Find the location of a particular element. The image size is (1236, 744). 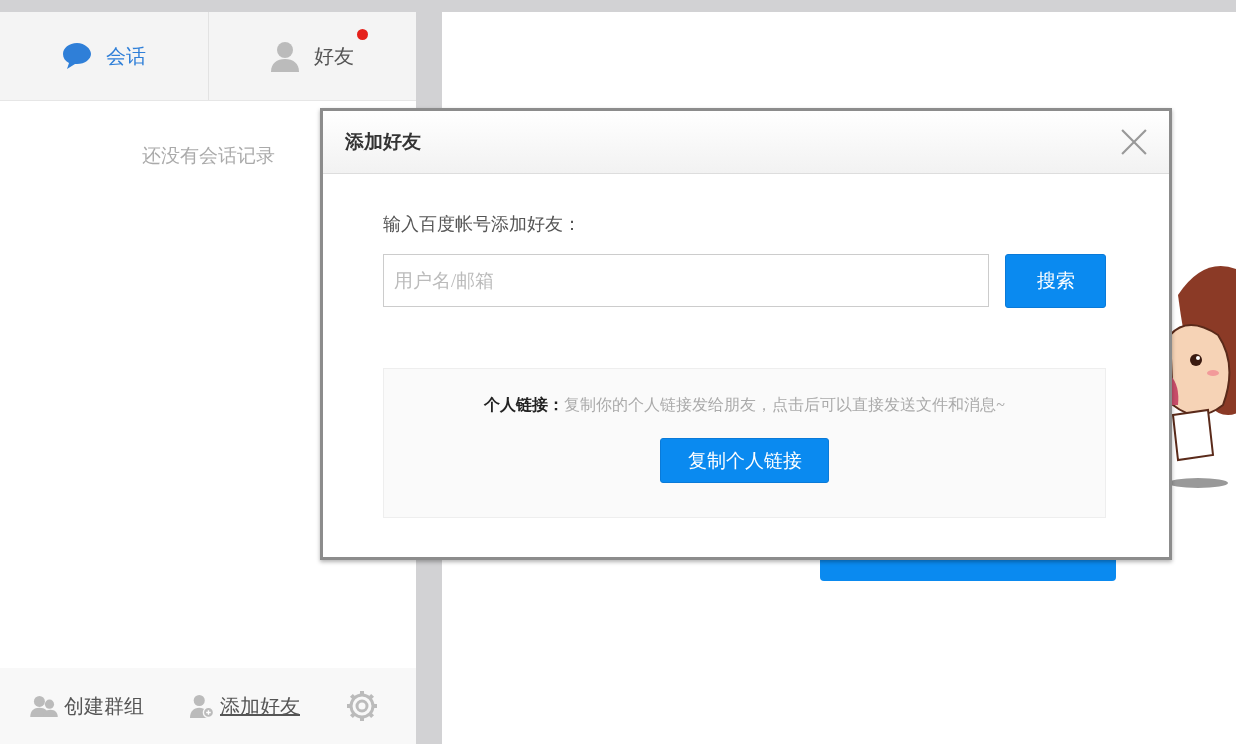

dialog-title: 添加好友 is located at coordinates (383, 142).